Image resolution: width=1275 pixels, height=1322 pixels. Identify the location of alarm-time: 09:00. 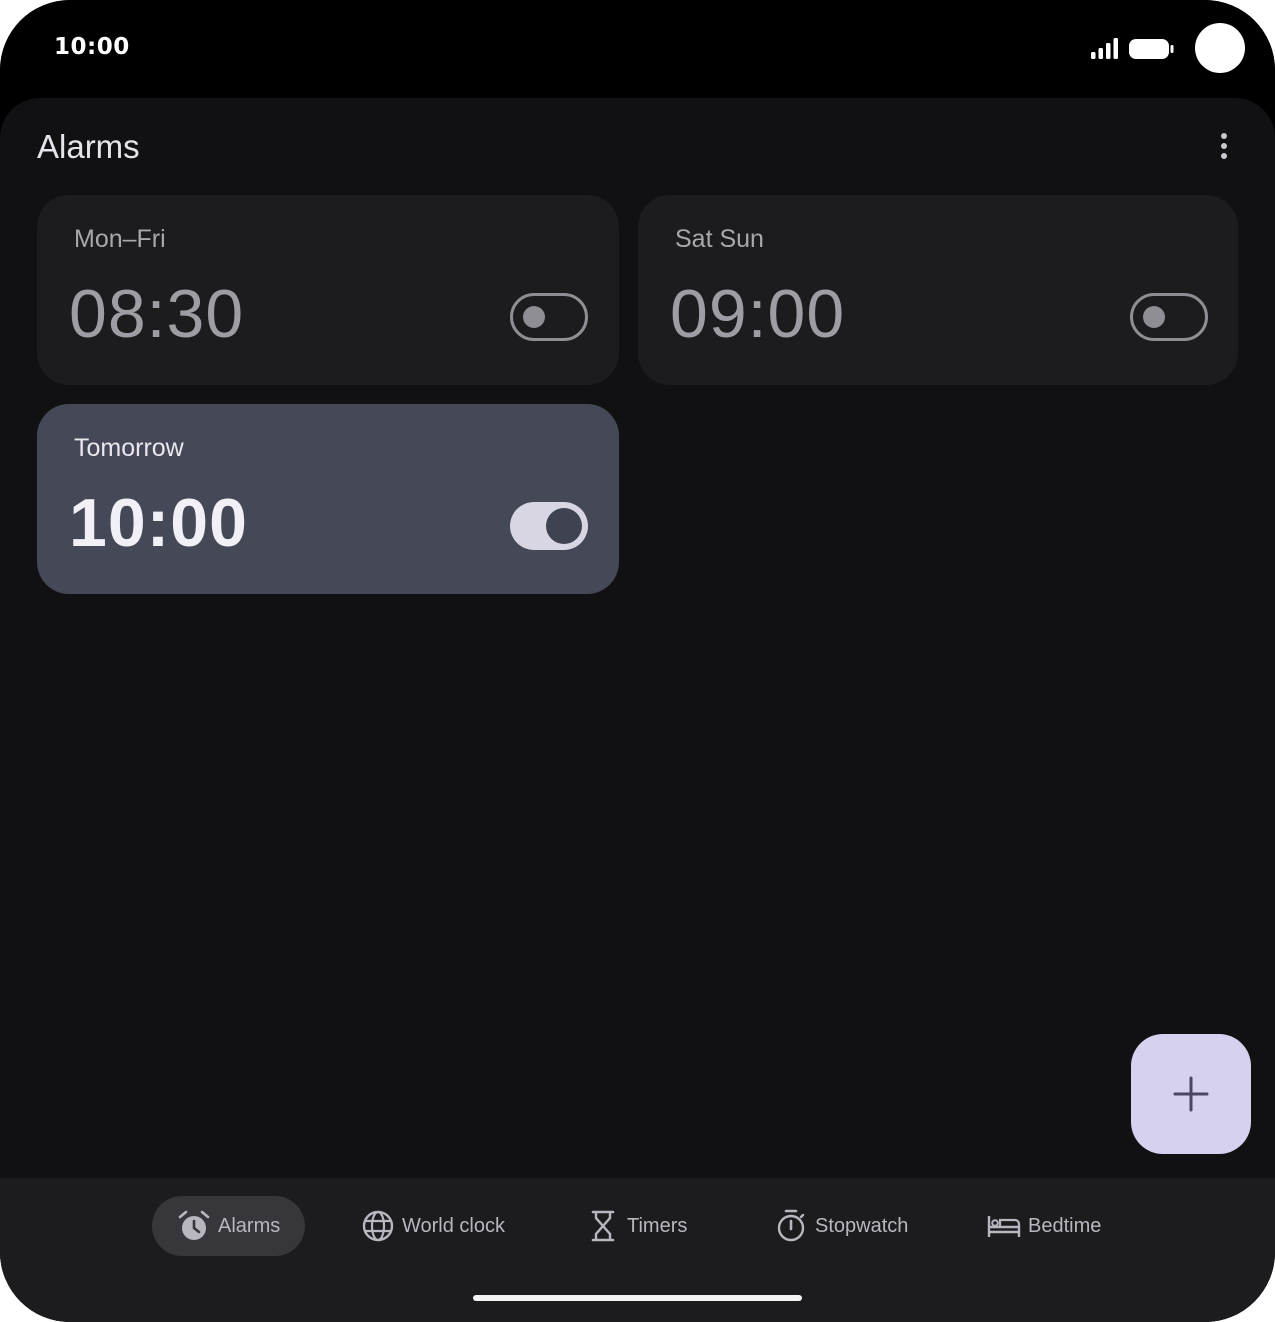
(757, 314).